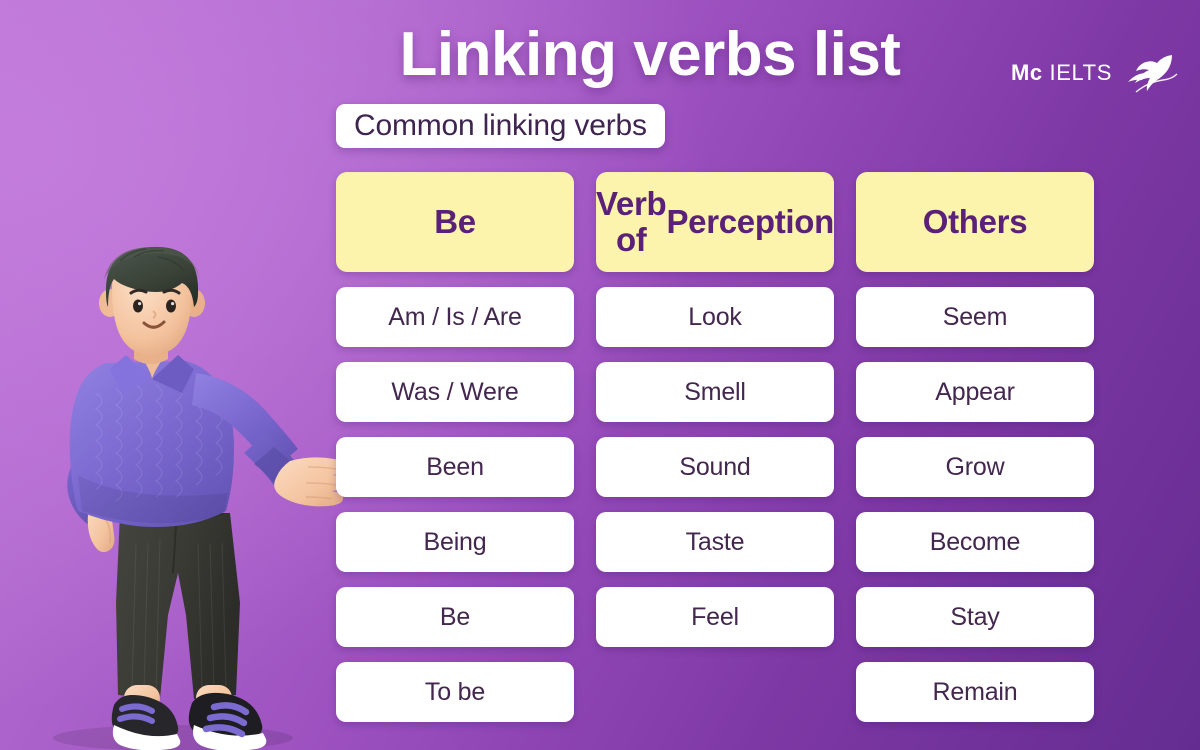 The image size is (1200, 750). I want to click on list-item: Be, so click(455, 617).